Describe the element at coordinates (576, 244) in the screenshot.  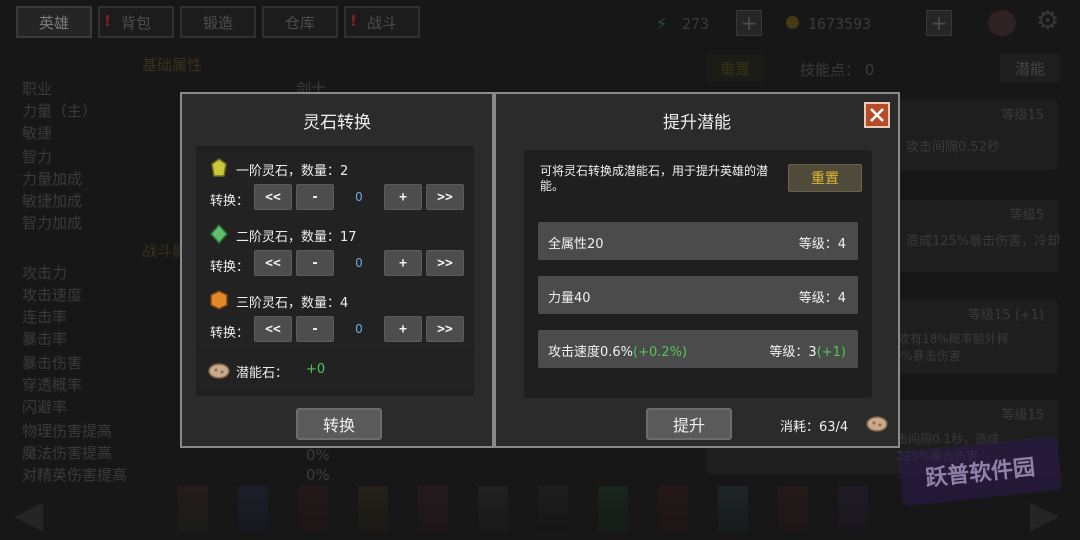
I see `attribute-name: 全属性20` at that location.